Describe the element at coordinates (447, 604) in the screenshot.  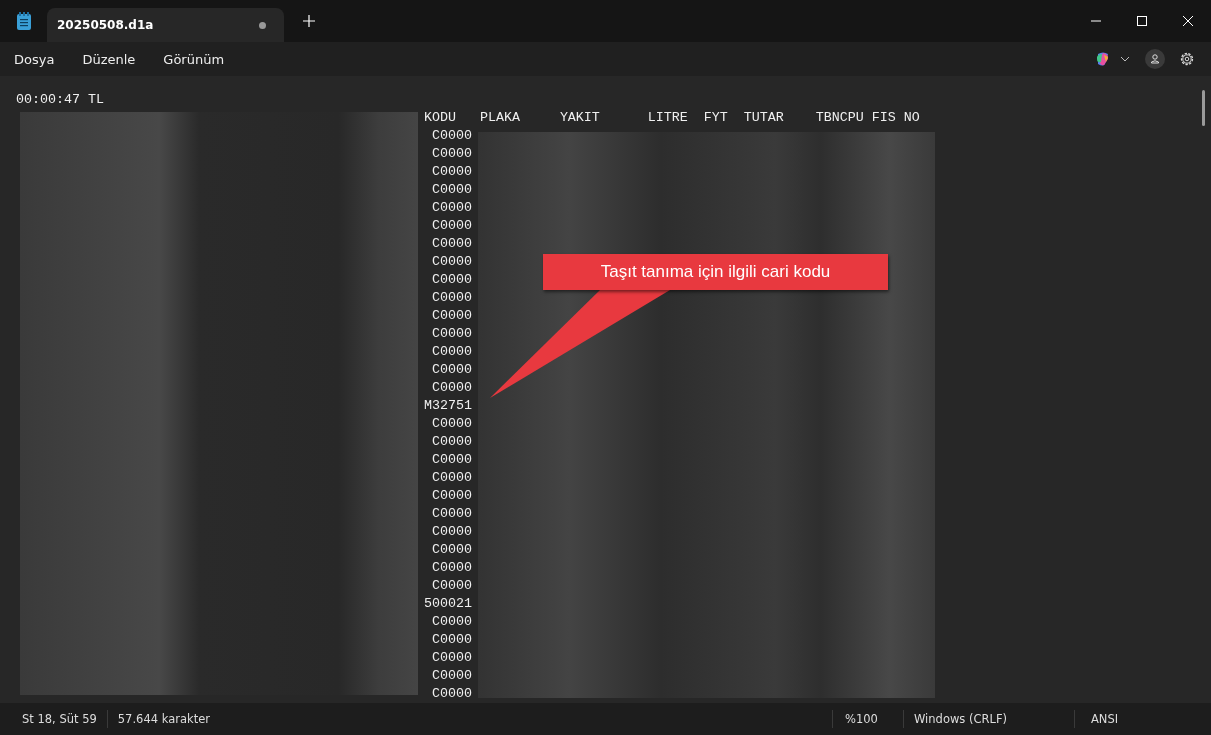
I see `code-text: 500021` at that location.